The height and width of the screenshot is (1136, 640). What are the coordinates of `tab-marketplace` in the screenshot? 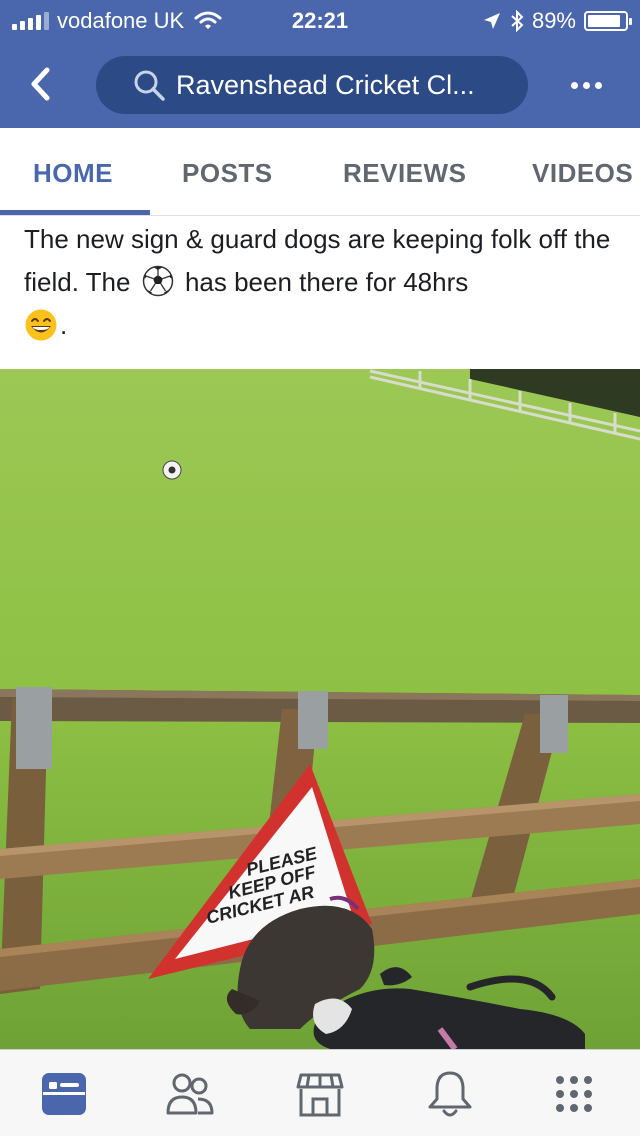 It's located at (320, 1094).